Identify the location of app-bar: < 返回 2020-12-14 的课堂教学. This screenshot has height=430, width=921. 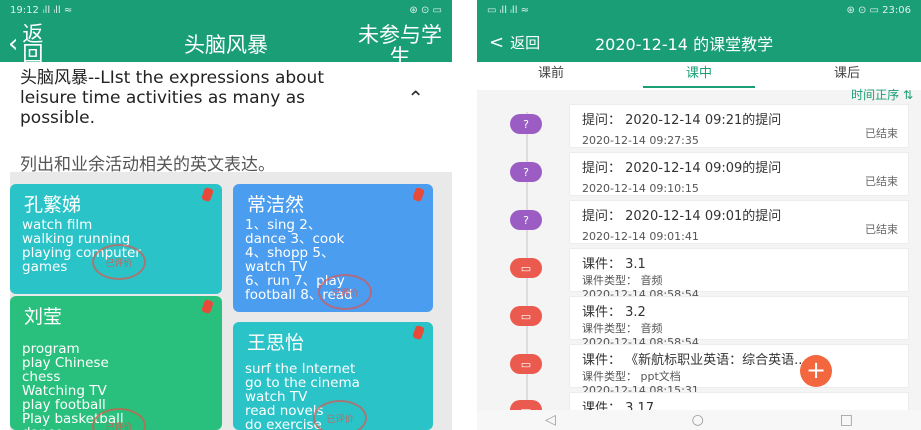
(699, 41).